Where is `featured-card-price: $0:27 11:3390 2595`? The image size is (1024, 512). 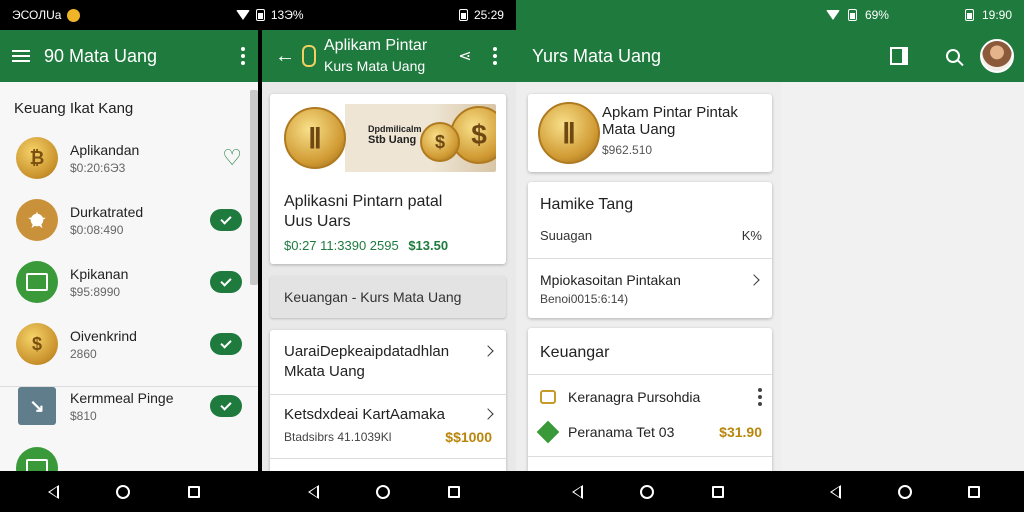
featured-card-price: $0:27 11:3390 2595 is located at coordinates (341, 245).